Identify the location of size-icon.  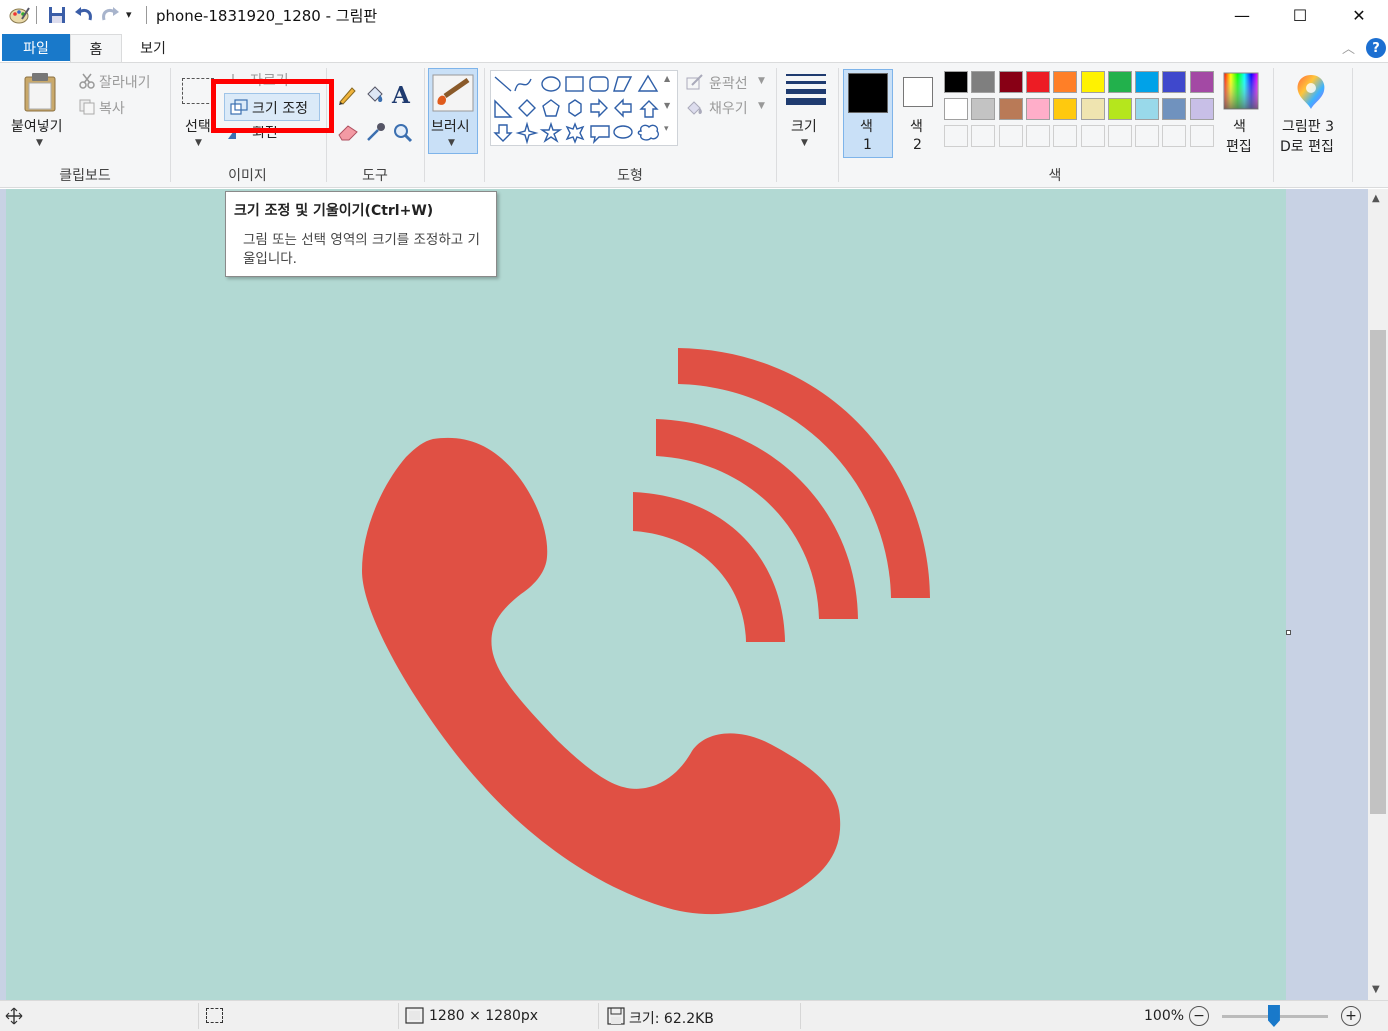
(806, 92).